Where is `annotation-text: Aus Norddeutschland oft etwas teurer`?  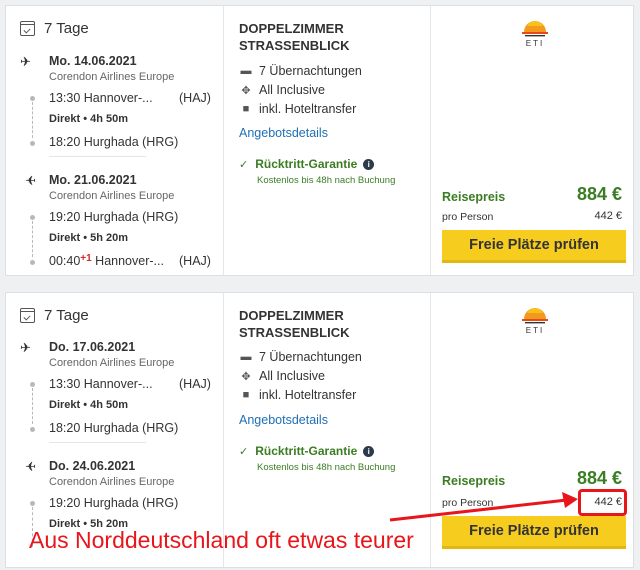 annotation-text: Aus Norddeutschland oft etwas teurer is located at coordinates (221, 540).